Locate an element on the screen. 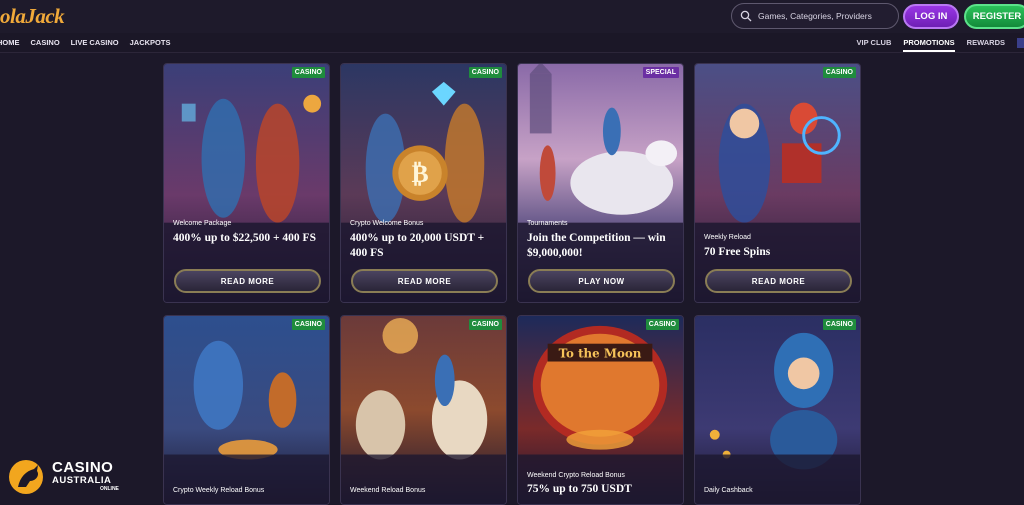  watermark-line3: ONLINE is located at coordinates (109, 489).